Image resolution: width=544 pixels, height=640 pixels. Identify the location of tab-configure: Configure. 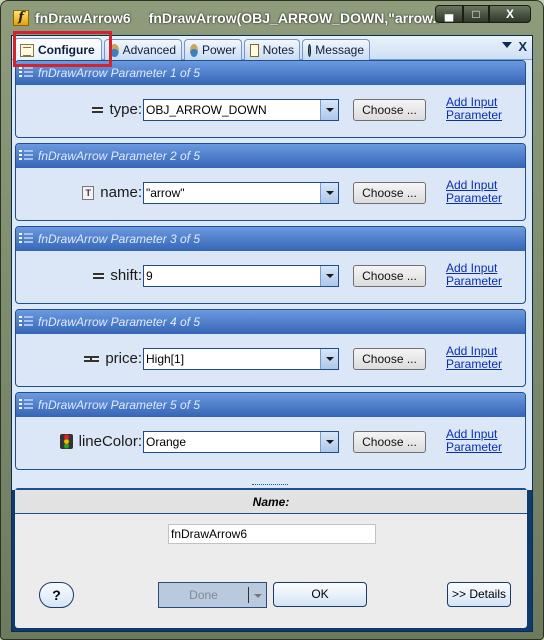
(58, 49).